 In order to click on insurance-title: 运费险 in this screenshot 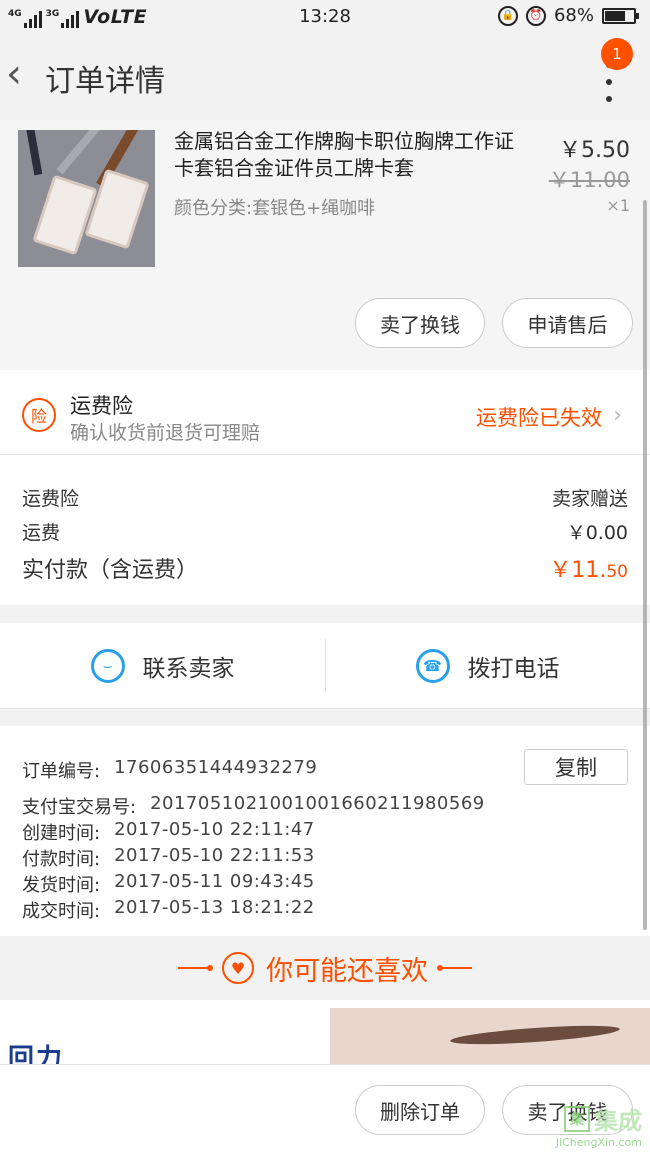, I will do `click(101, 406)`.